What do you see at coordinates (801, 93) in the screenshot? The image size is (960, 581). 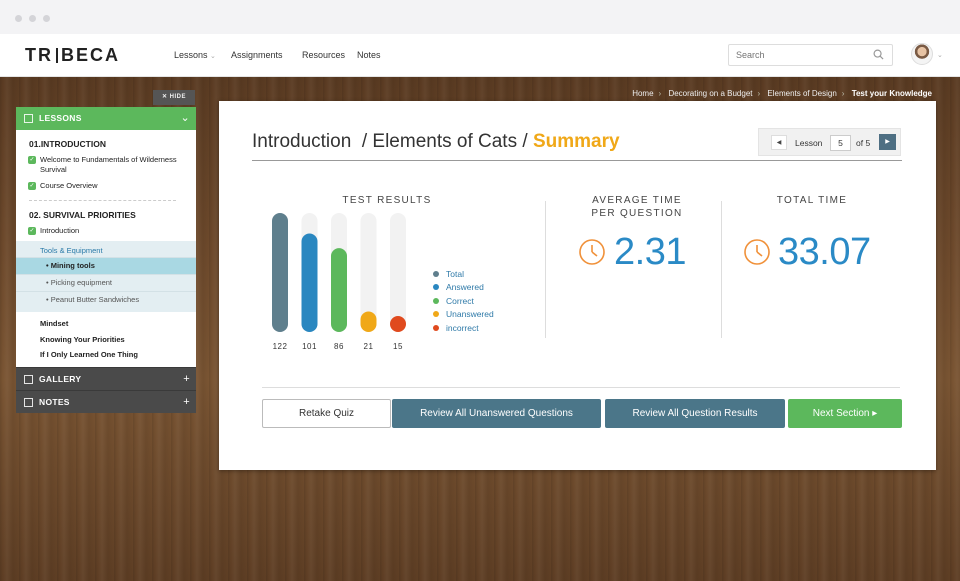 I see `breadcrumb-module: Elements of Design` at bounding box center [801, 93].